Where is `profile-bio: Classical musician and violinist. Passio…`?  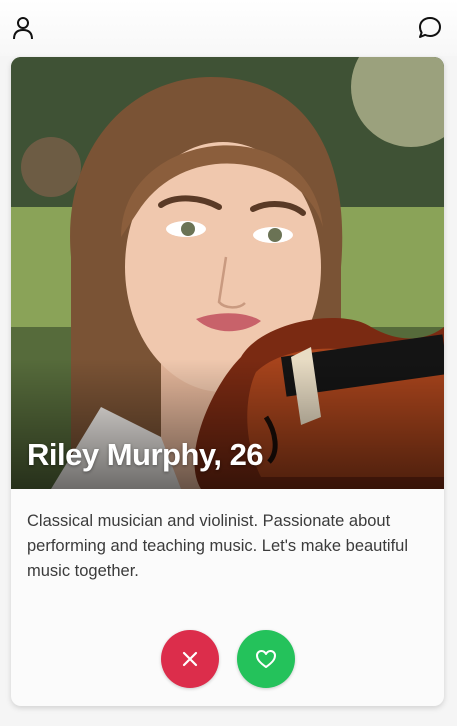
profile-bio: Classical musician and violinist. Passio… is located at coordinates (218, 546).